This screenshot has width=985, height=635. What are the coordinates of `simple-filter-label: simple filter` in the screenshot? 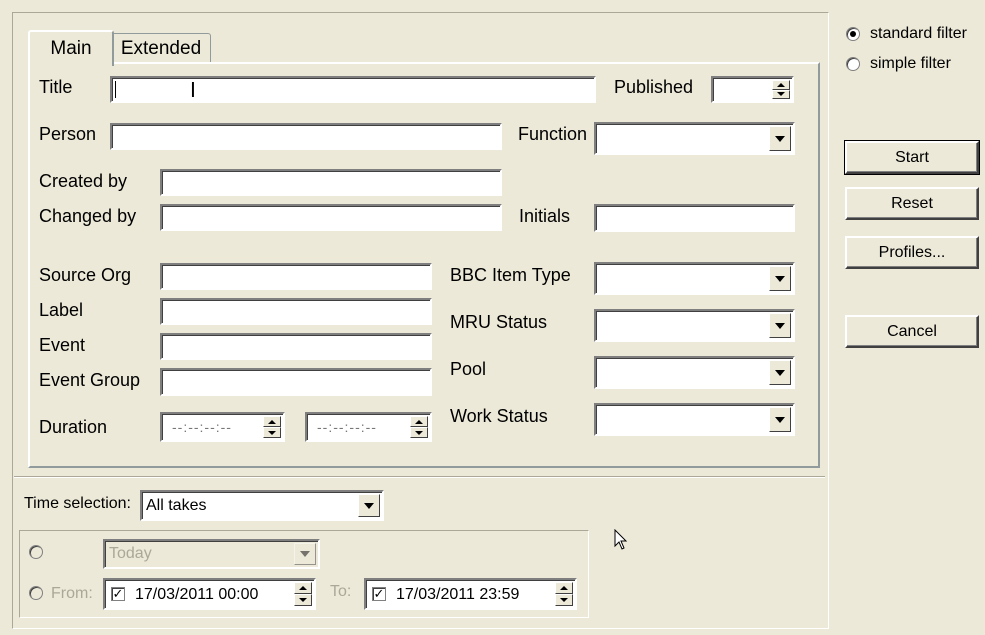 It's located at (910, 64).